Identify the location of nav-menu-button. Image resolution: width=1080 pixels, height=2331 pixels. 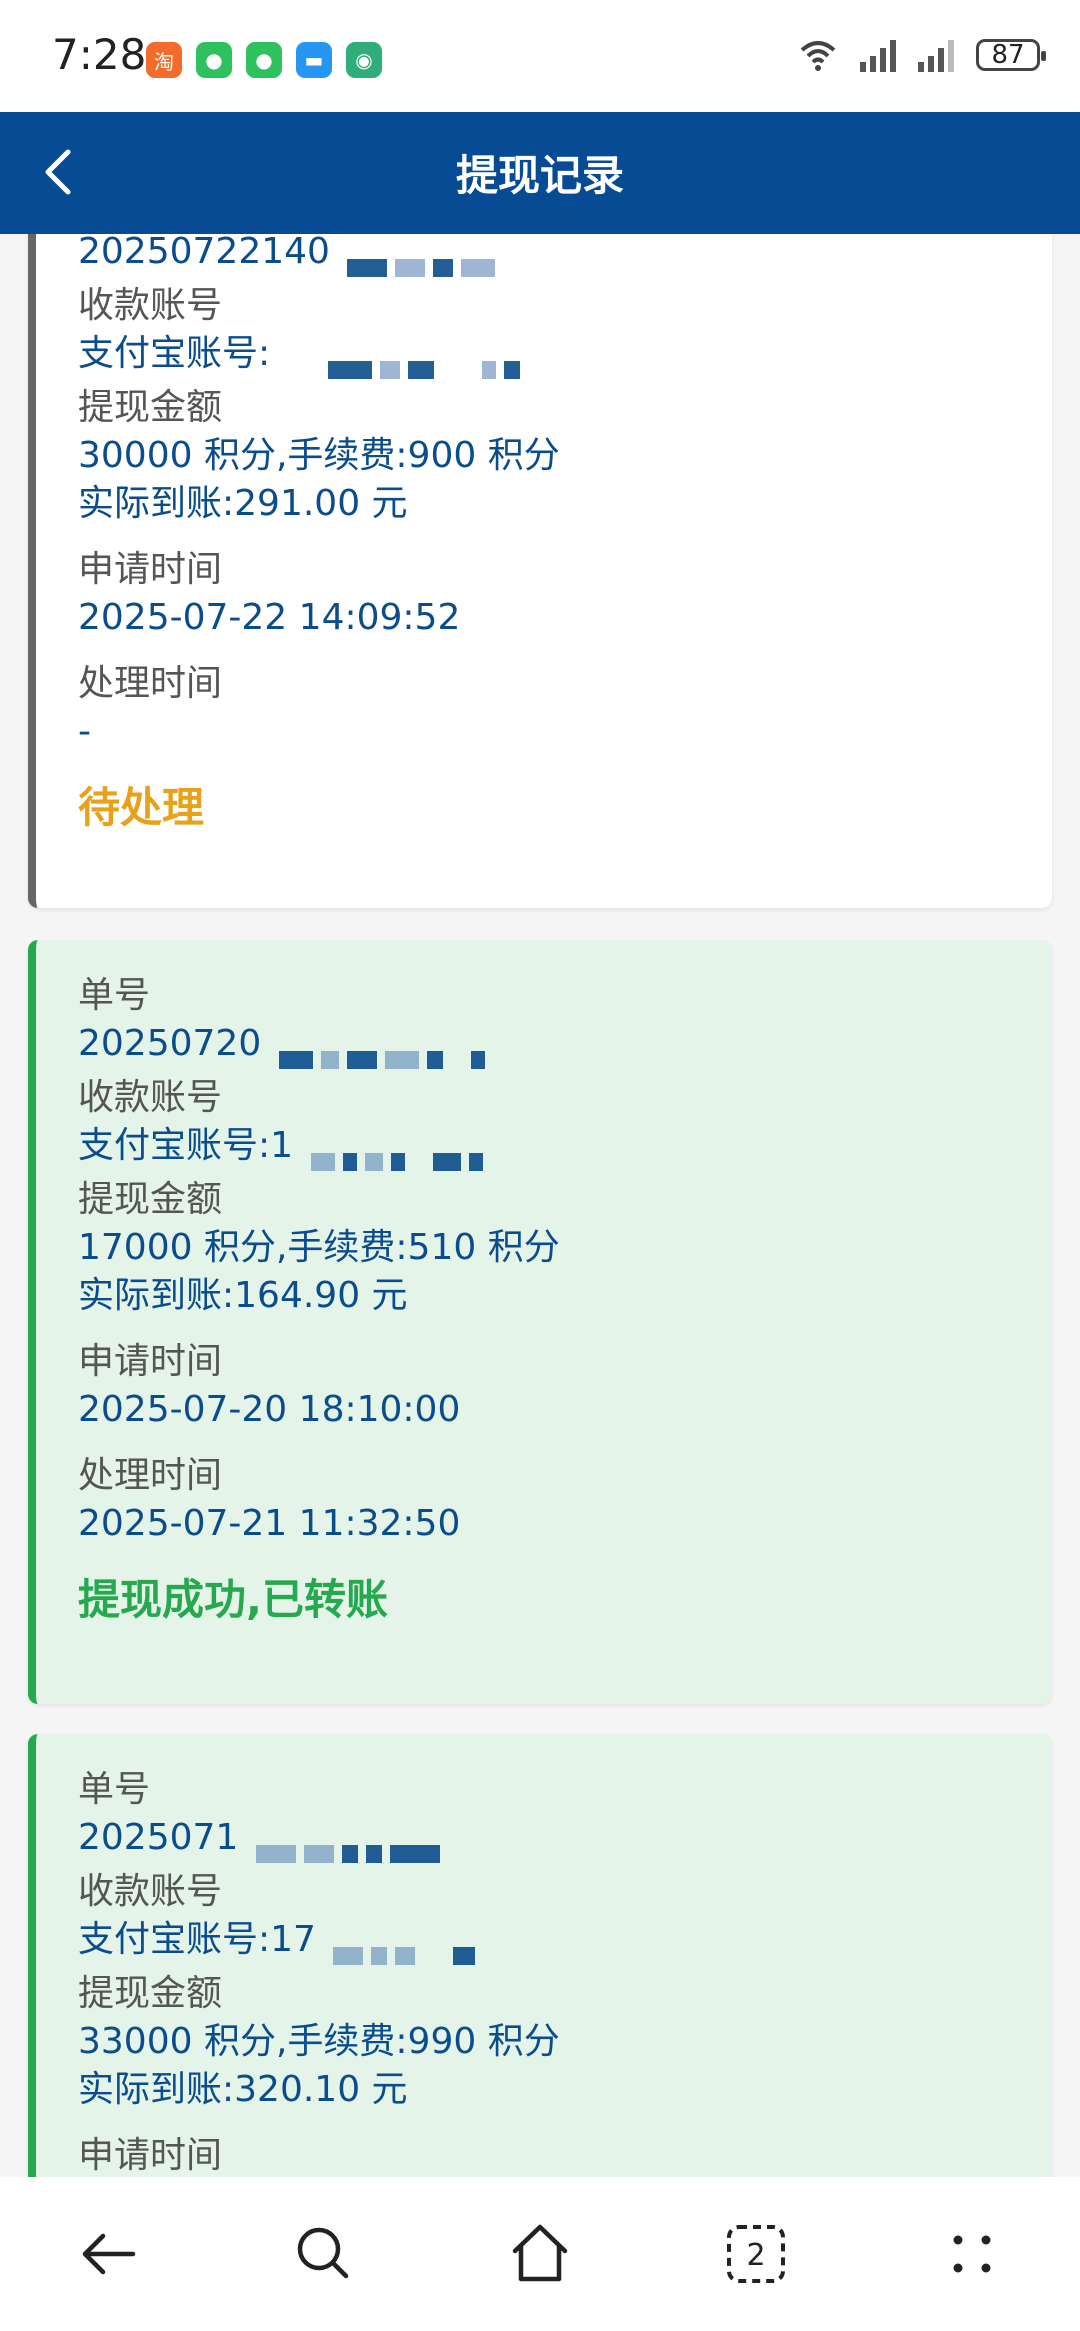
(972, 2254).